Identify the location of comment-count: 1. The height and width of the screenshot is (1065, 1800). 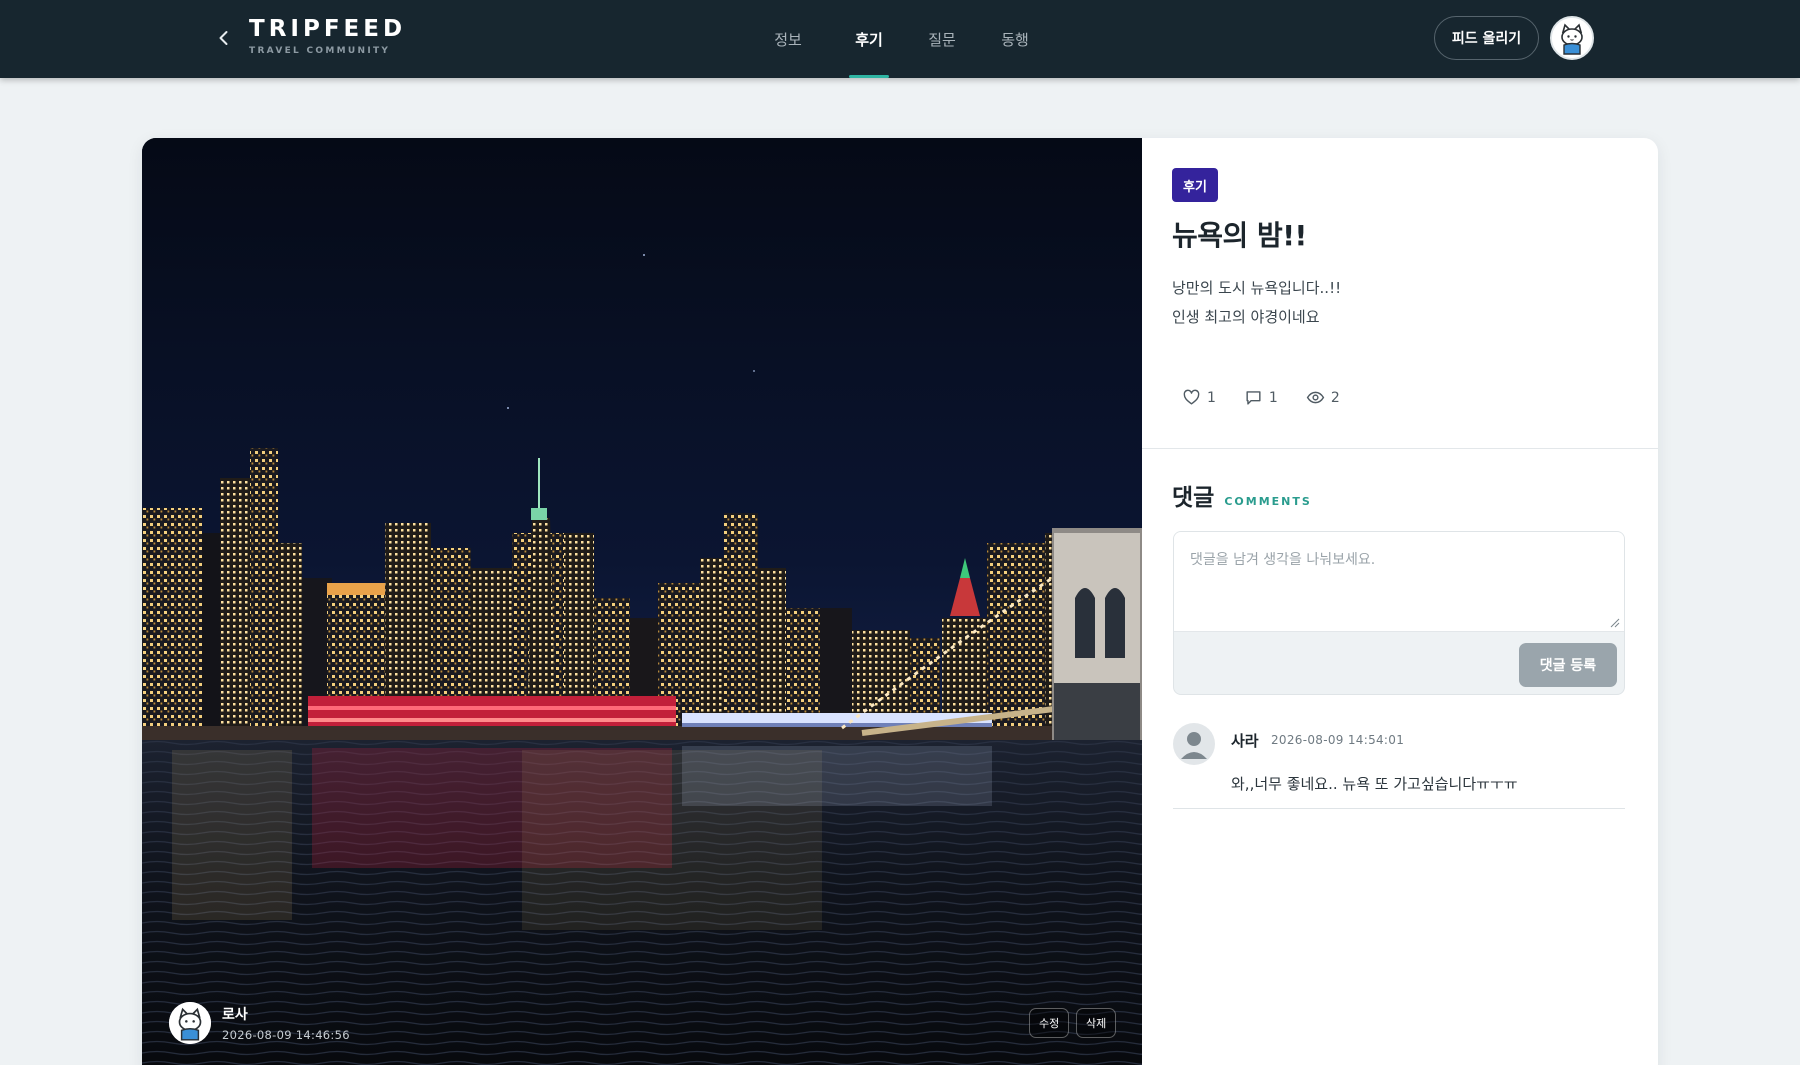
(1273, 397).